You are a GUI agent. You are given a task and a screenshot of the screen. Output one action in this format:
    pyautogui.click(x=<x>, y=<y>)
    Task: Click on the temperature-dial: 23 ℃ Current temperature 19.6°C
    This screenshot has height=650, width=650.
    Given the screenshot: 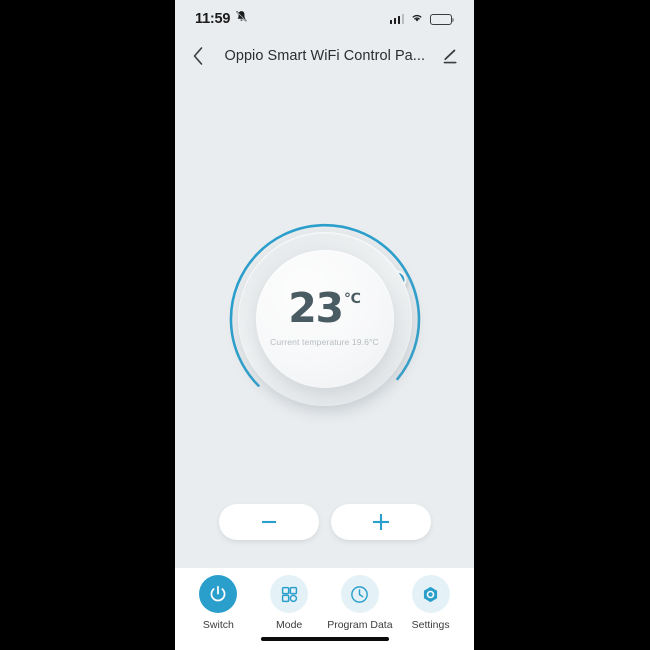 What is the action you would take?
    pyautogui.click(x=325, y=319)
    